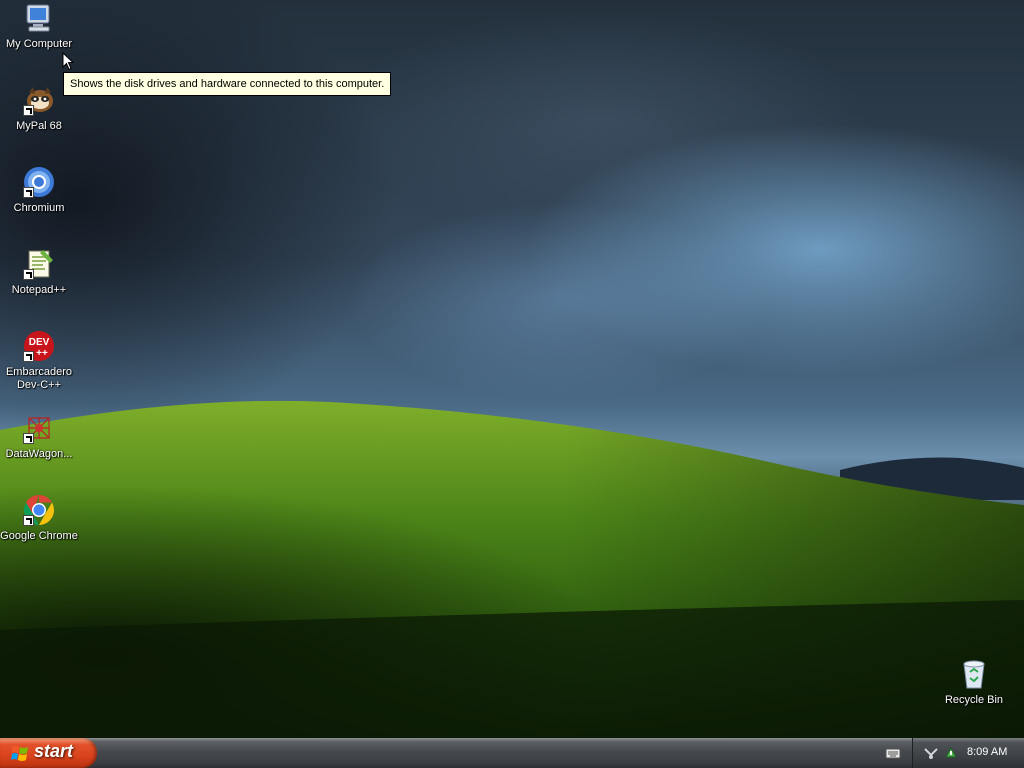 This screenshot has height=768, width=1024. I want to click on taskbar: start 8:09 AM, so click(512, 753).